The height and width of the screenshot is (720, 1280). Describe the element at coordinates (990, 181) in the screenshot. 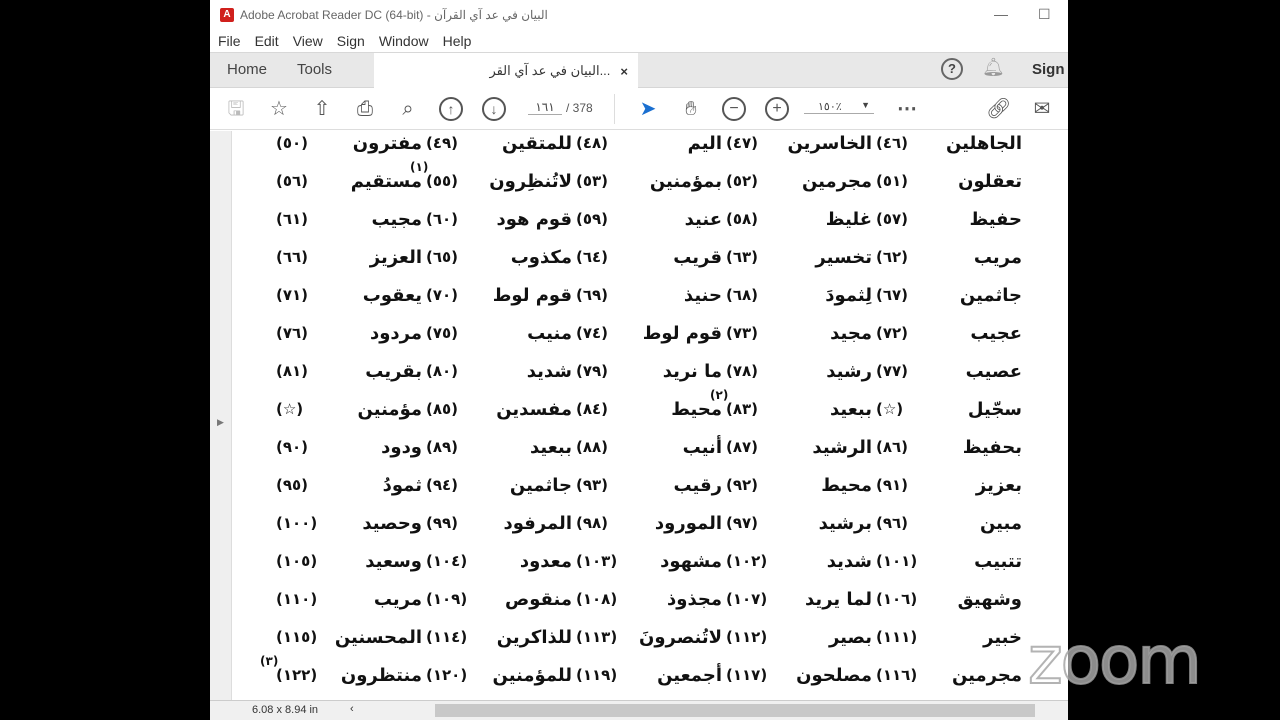

I see `verse-ending-word: تعقلون` at that location.